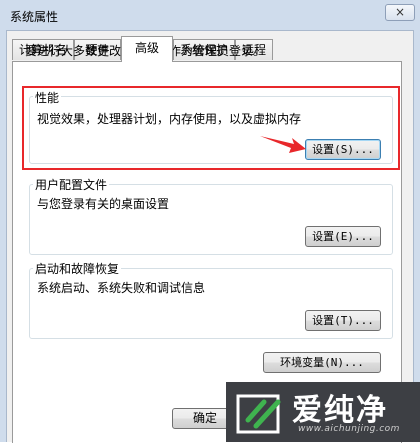 The width and height of the screenshot is (420, 443). What do you see at coordinates (77, 268) in the screenshot?
I see `startup-recovery-title: 启动和故障恢复` at bounding box center [77, 268].